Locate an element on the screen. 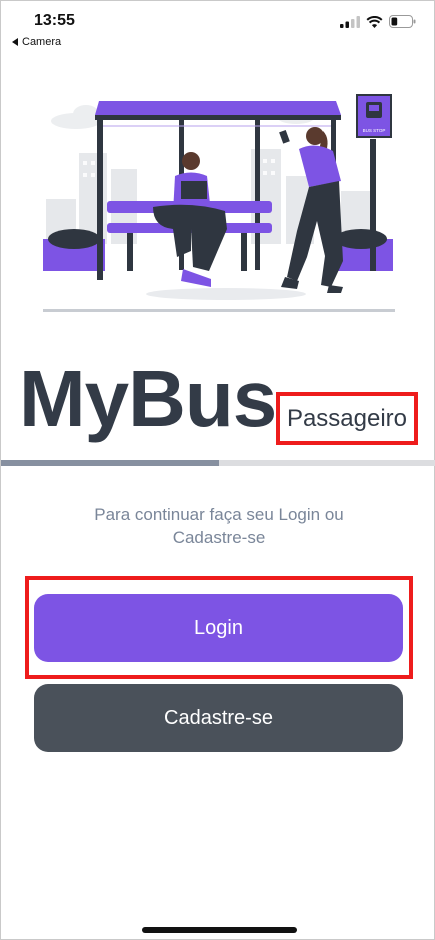 The width and height of the screenshot is (435, 940). progress-bar is located at coordinates (218, 463).